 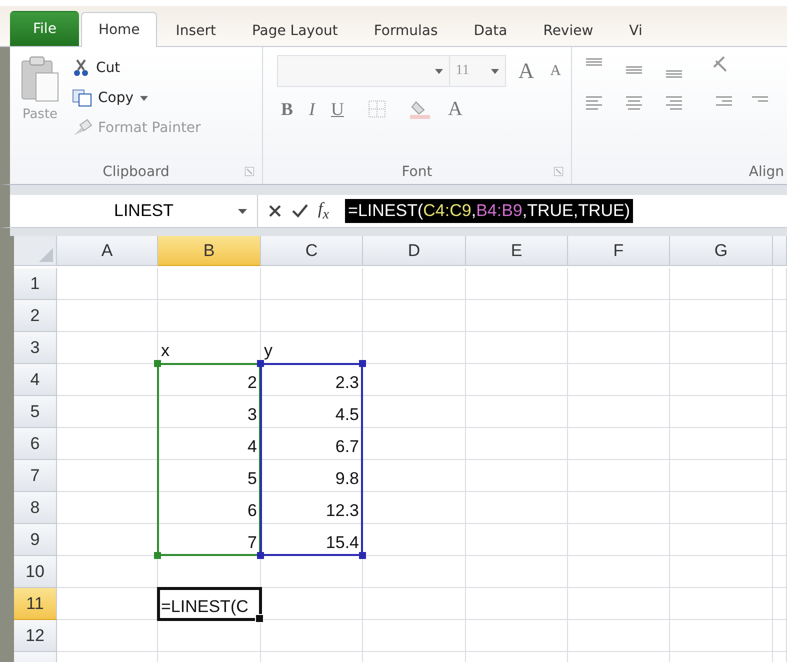 I want to click on column-header, so click(x=780, y=251).